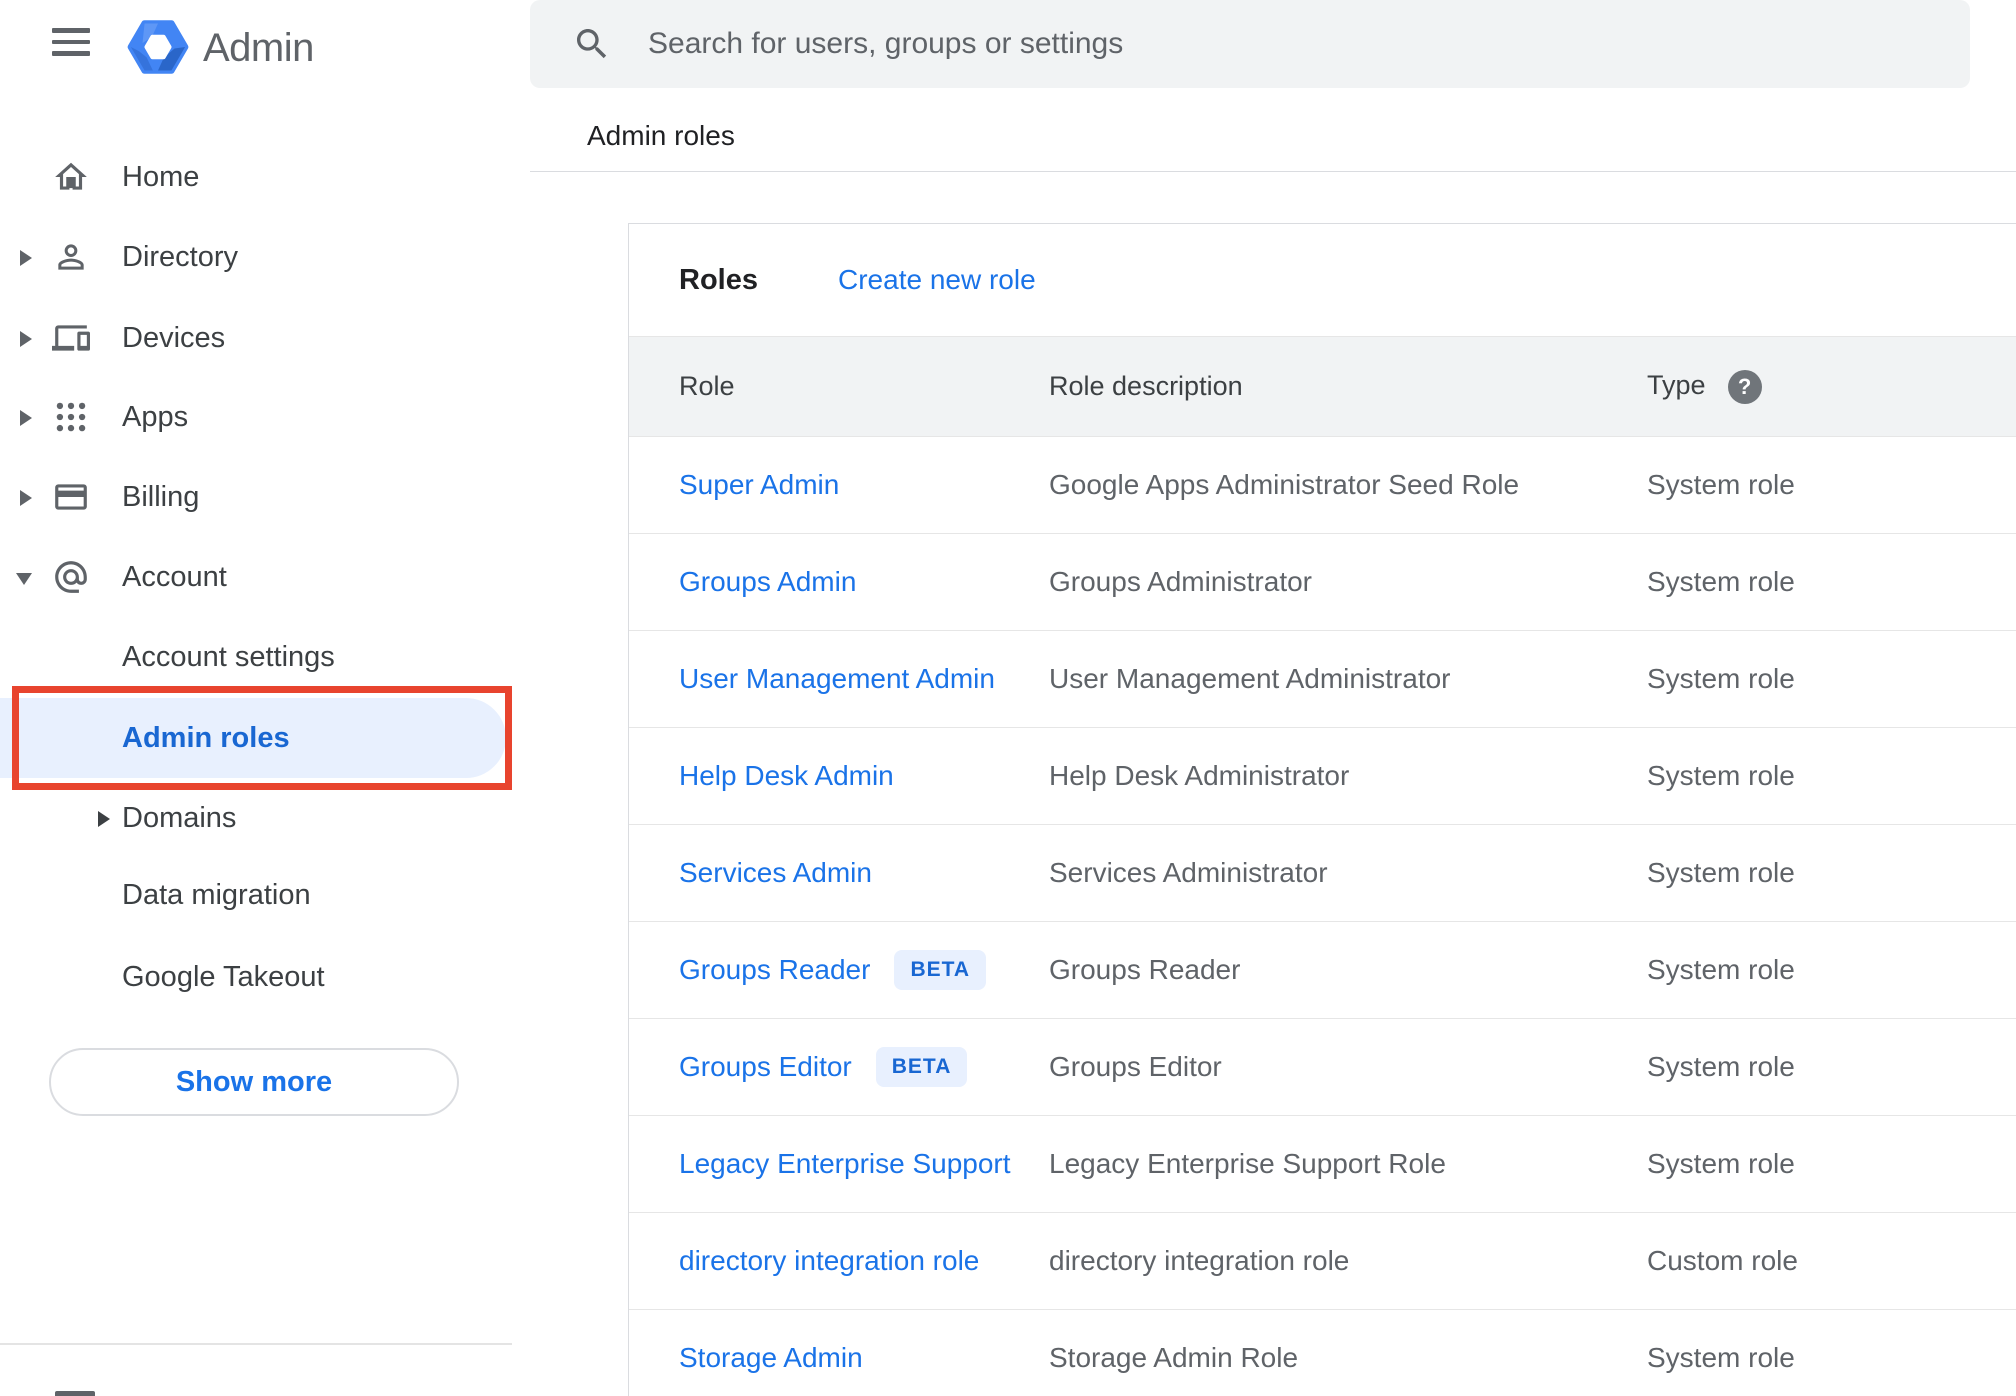  What do you see at coordinates (265, 577) in the screenshot?
I see `sidebar-item-account: Account` at bounding box center [265, 577].